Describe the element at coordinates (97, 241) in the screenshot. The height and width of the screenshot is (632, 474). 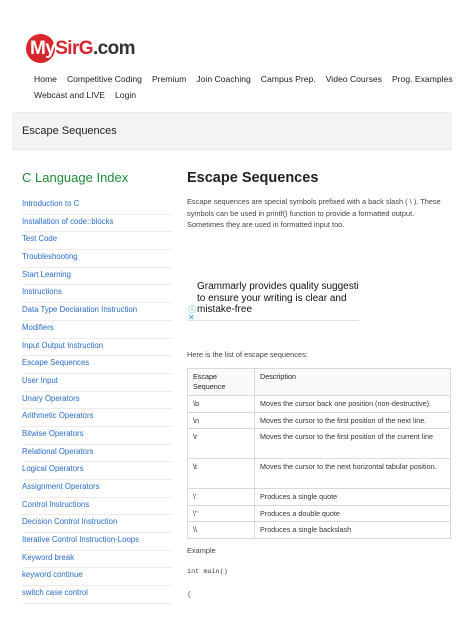
I see `sidebar-item-test-code: Test Code` at that location.